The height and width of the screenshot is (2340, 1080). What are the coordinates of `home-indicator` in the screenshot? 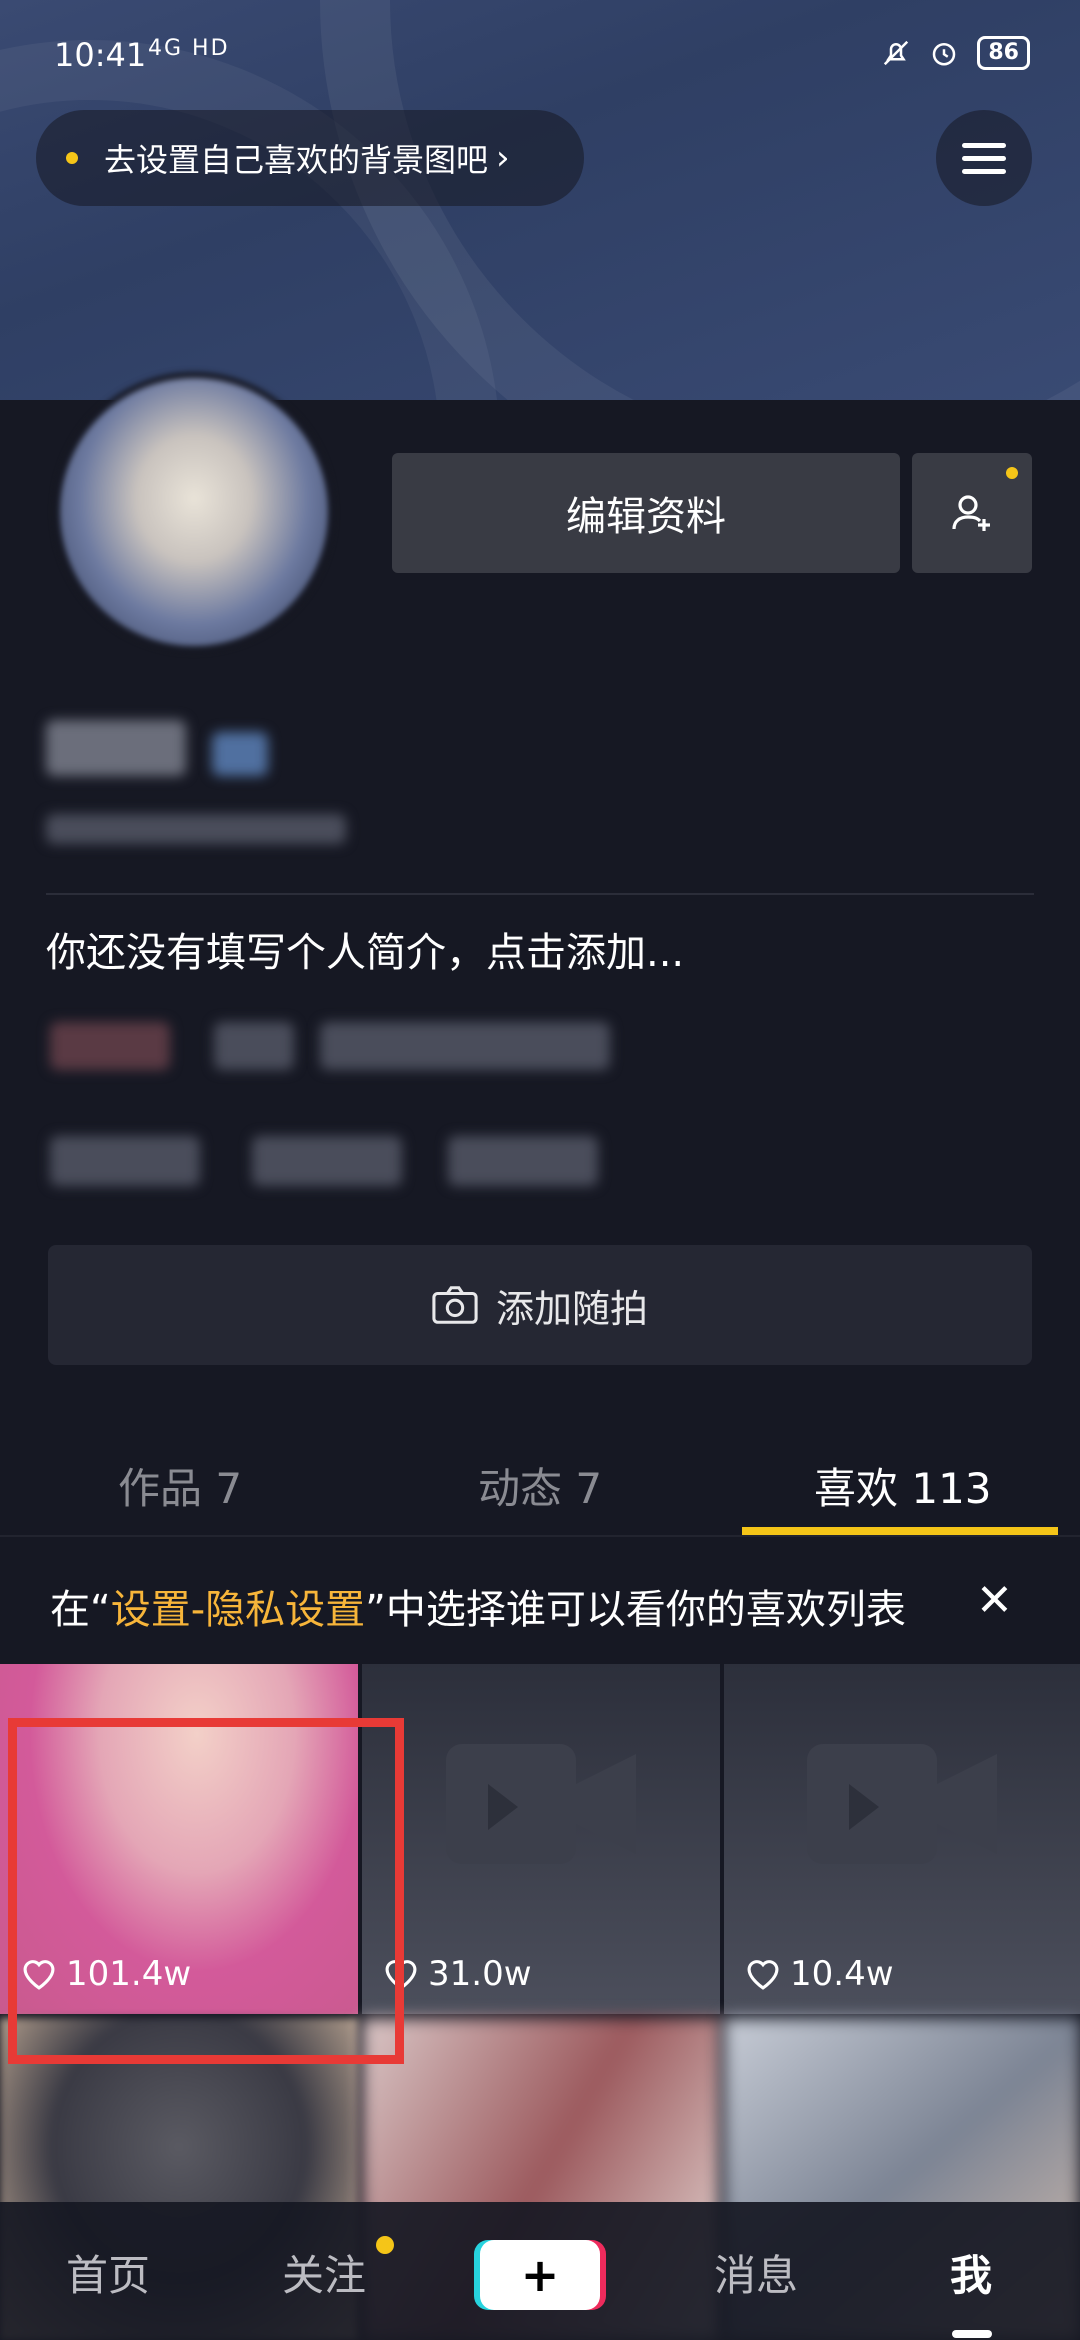 It's located at (972, 2334).